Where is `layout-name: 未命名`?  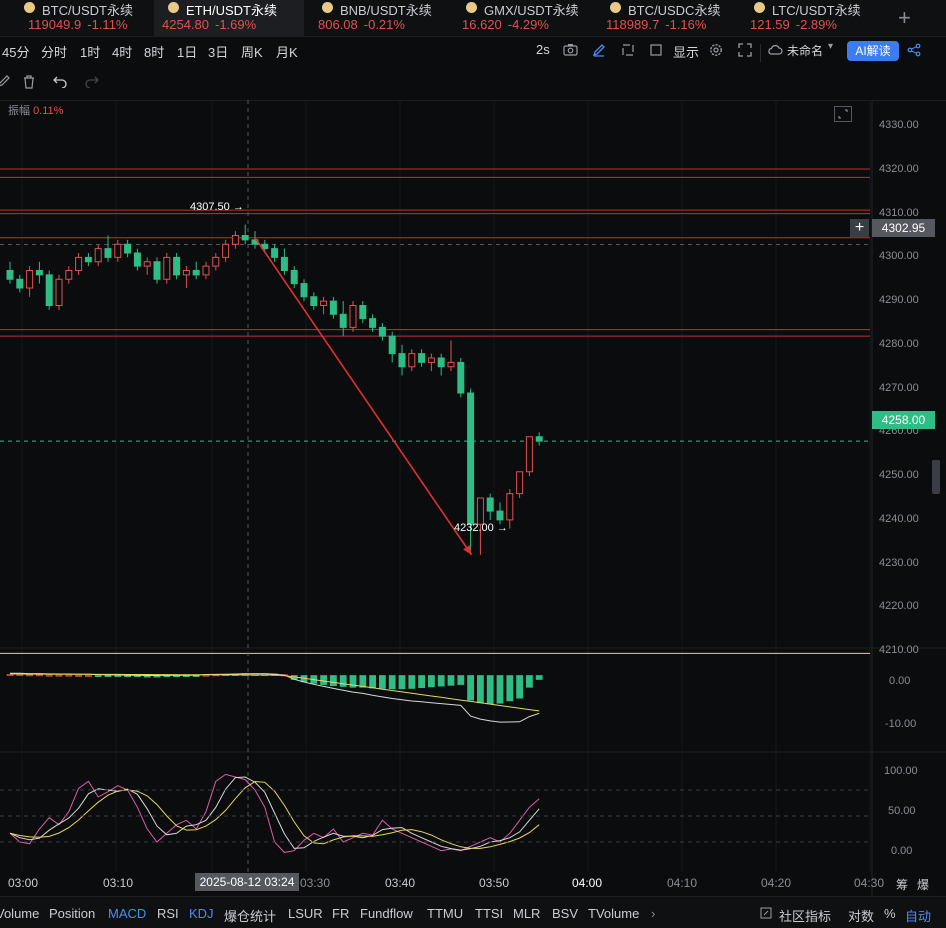 layout-name: 未命名 is located at coordinates (805, 50).